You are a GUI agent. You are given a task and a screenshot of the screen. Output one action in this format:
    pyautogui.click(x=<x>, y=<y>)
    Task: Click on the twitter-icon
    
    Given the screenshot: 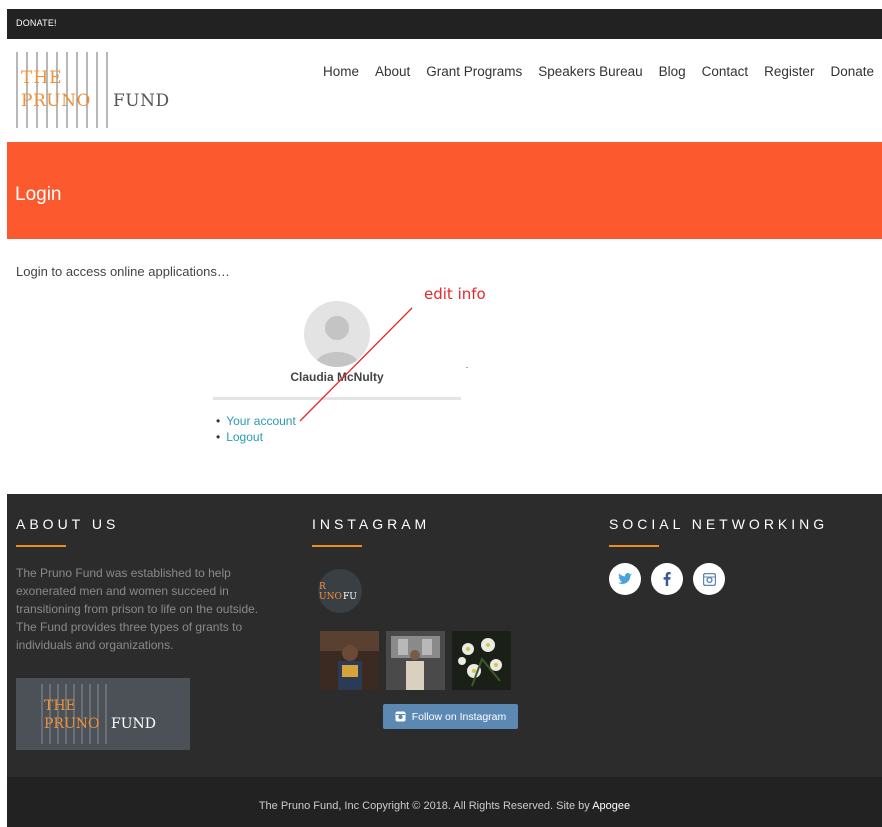 What is the action you would take?
    pyautogui.click(x=625, y=578)
    